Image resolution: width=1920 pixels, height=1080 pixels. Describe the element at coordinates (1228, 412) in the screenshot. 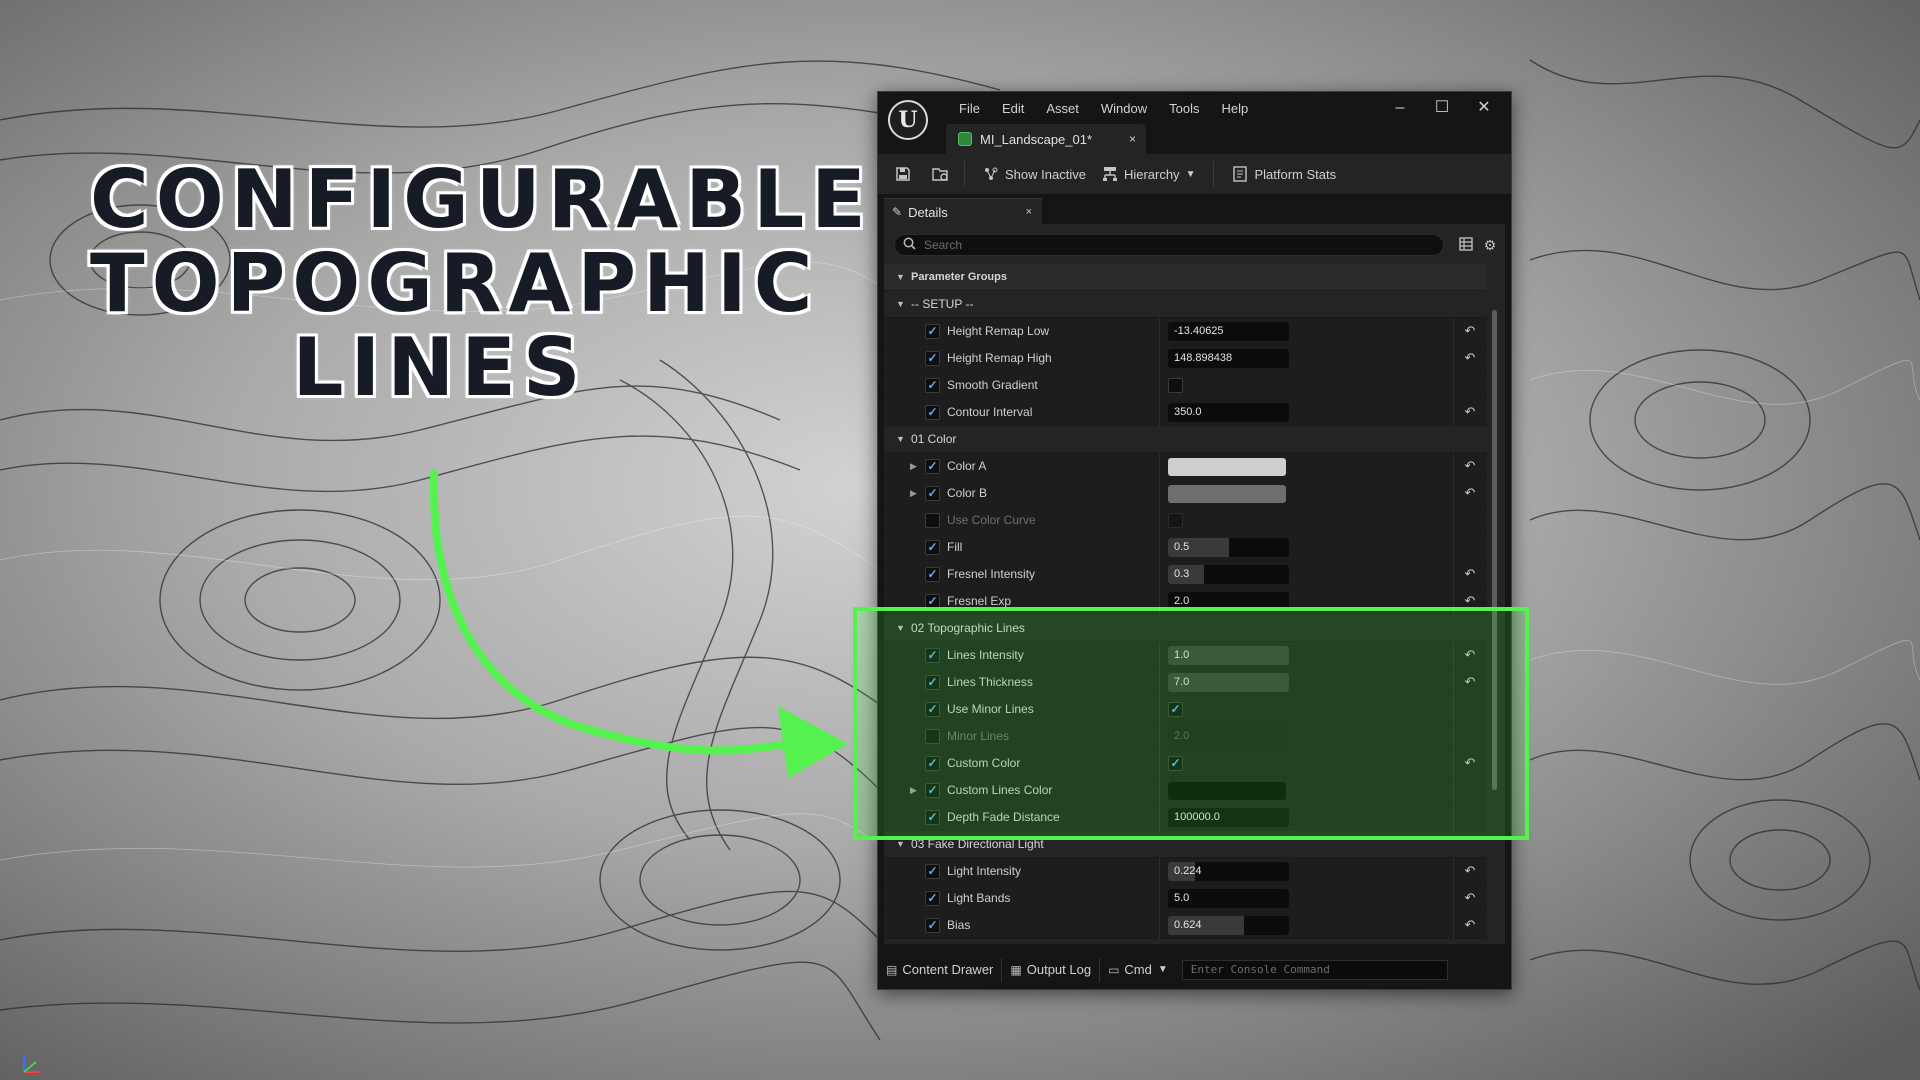

I see `value-field: 350.0` at that location.